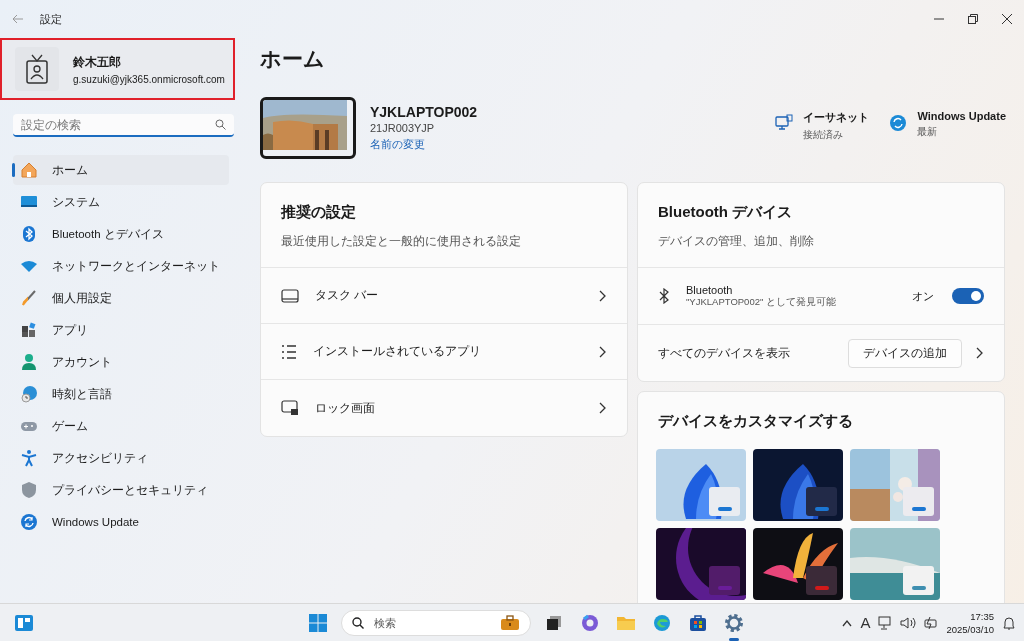  Describe the element at coordinates (923, 296) in the screenshot. I see `toggle-state-label: オン` at that location.